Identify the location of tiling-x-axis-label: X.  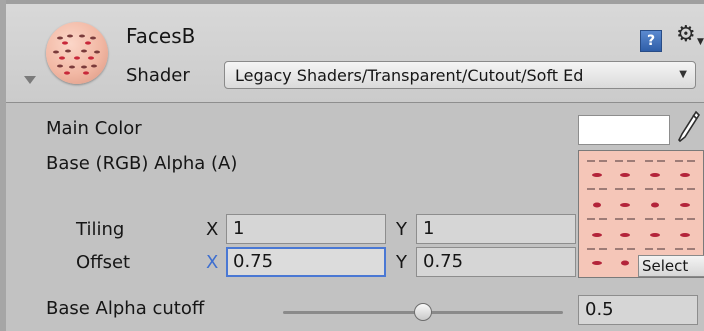
(212, 229).